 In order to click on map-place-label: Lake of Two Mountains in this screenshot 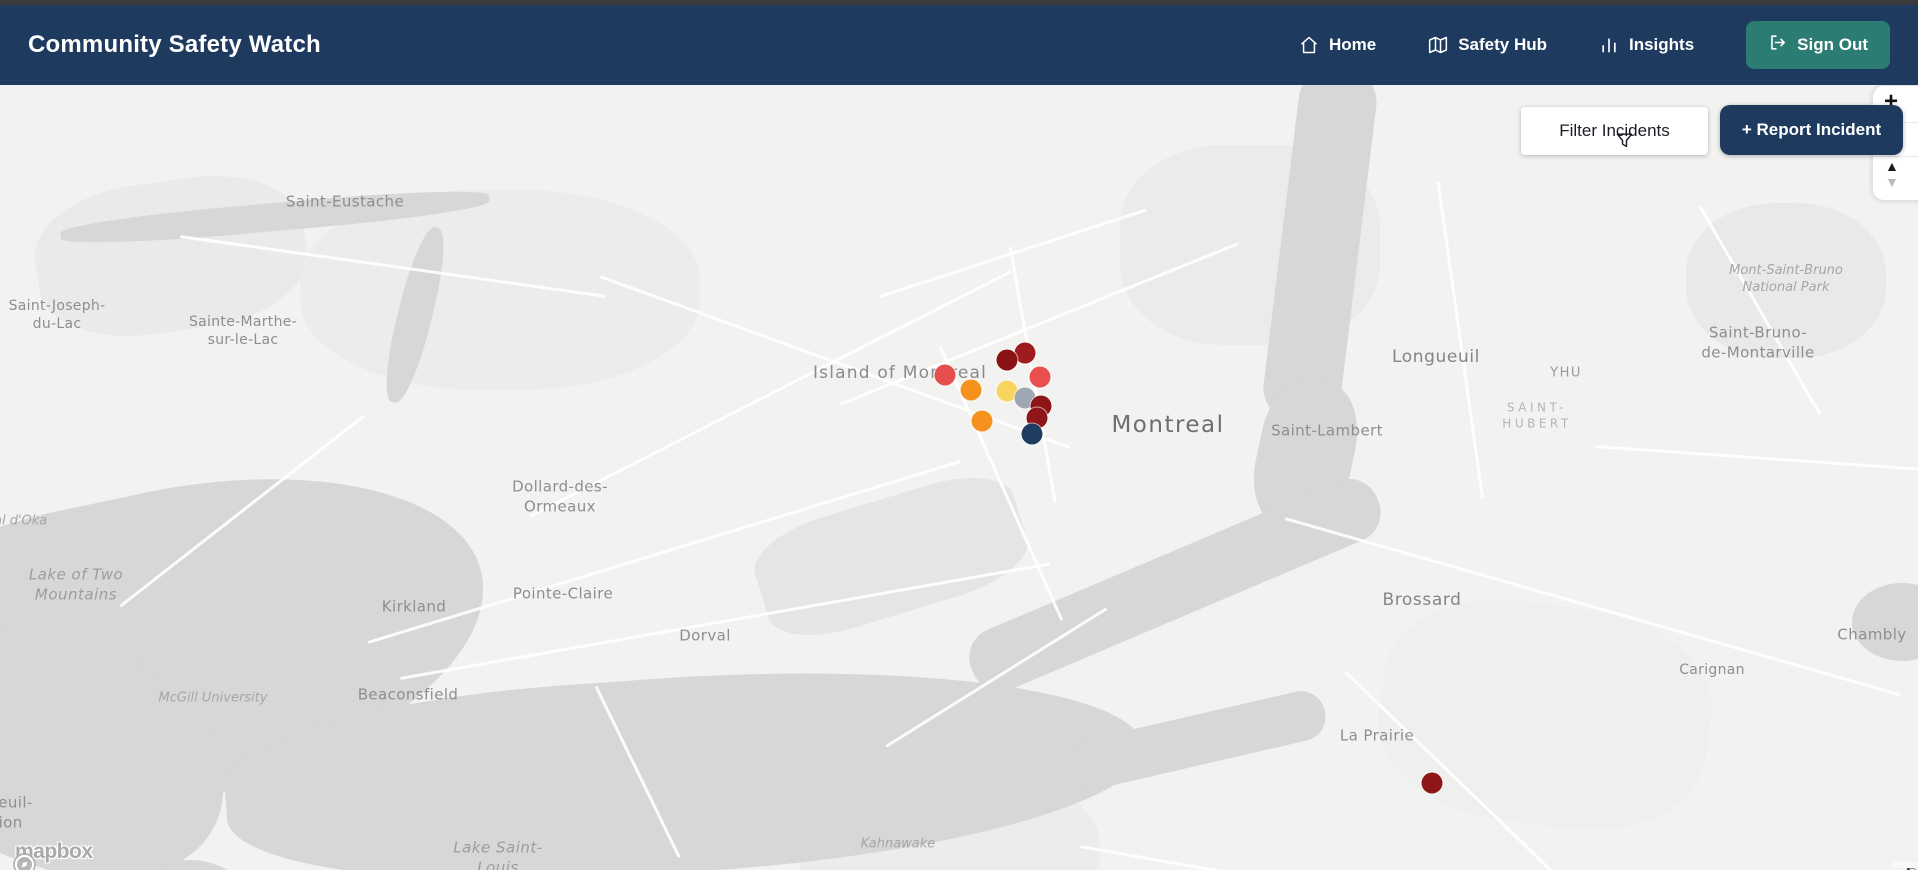, I will do `click(76, 584)`.